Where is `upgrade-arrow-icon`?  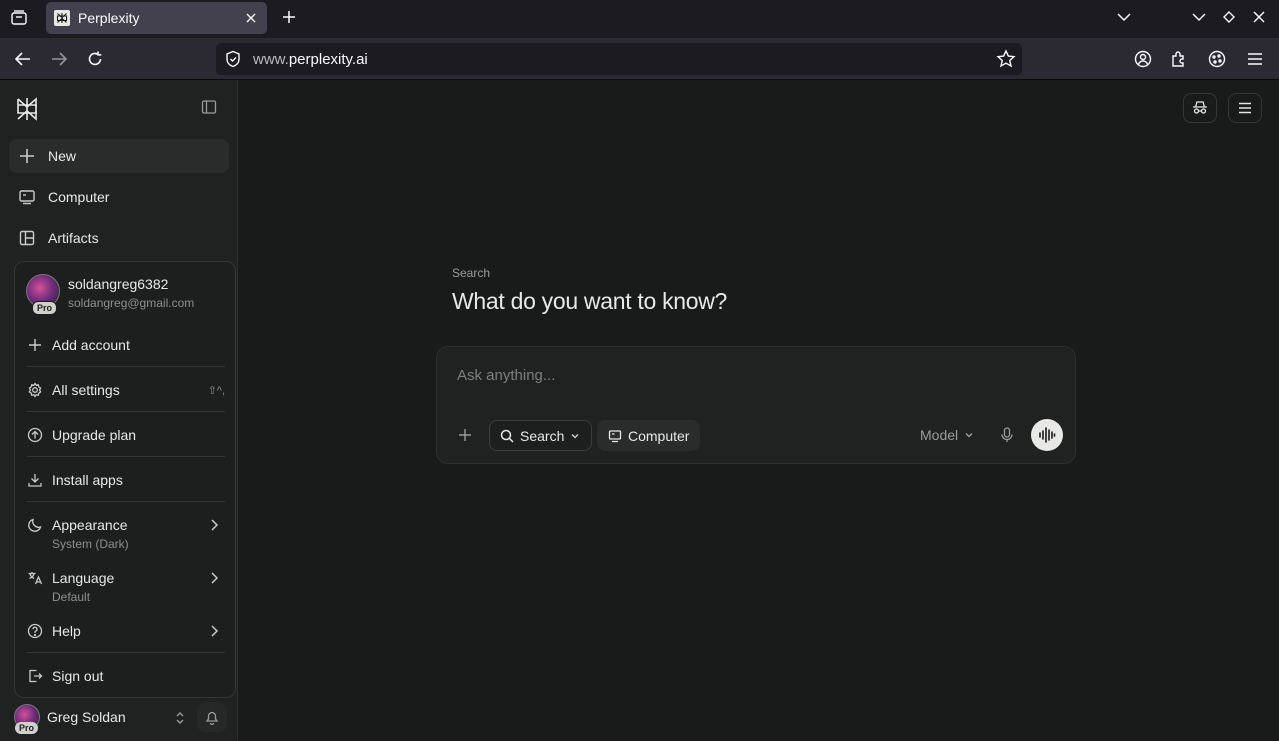 upgrade-arrow-icon is located at coordinates (35, 435).